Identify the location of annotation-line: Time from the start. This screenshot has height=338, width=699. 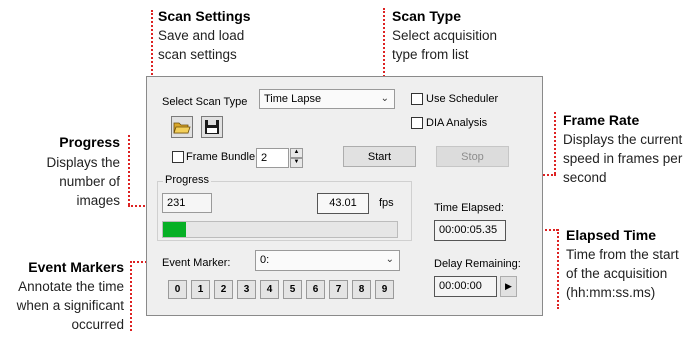
(622, 254).